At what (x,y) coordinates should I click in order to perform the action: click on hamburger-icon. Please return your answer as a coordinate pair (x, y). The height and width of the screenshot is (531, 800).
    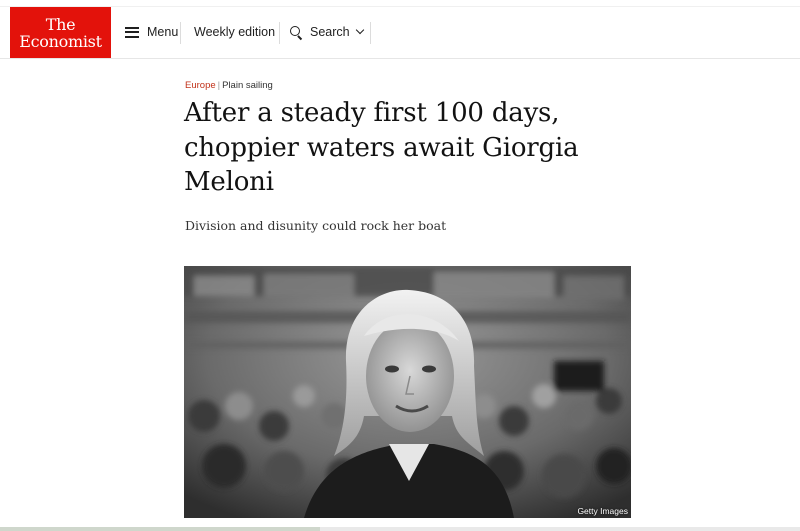
    Looking at the image, I should click on (132, 32).